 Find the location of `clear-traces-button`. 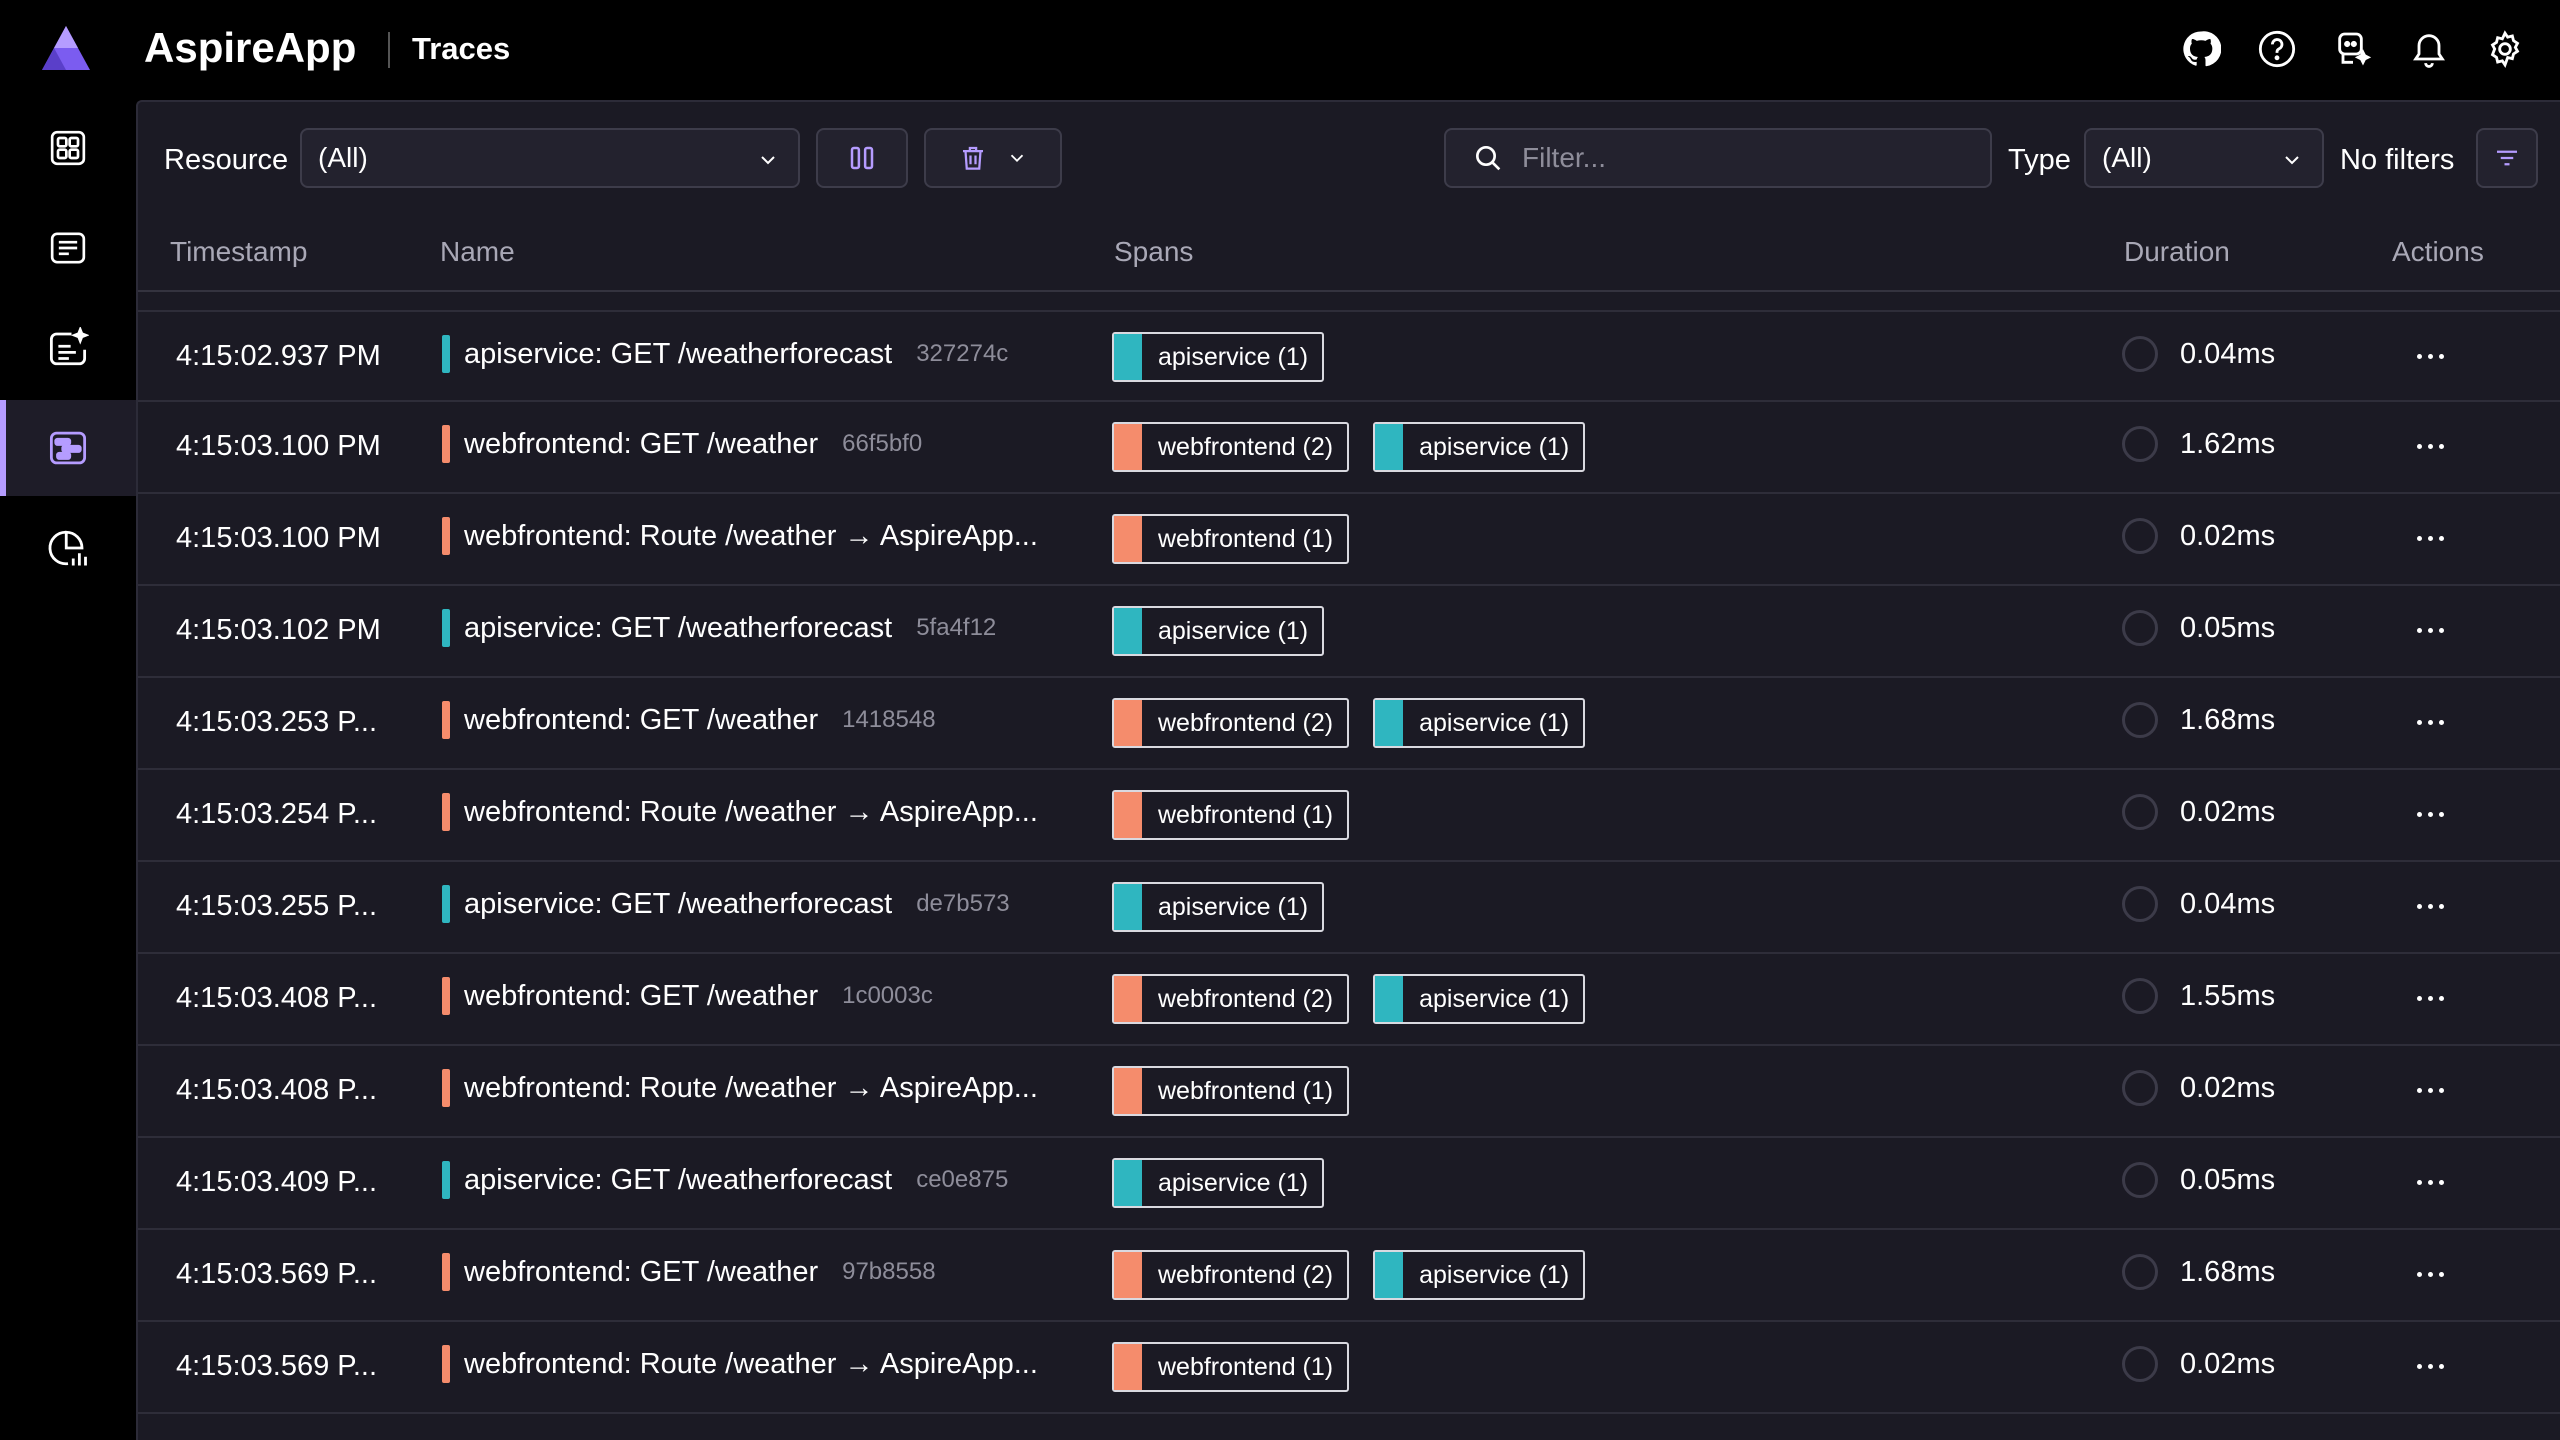

clear-traces-button is located at coordinates (993, 158).